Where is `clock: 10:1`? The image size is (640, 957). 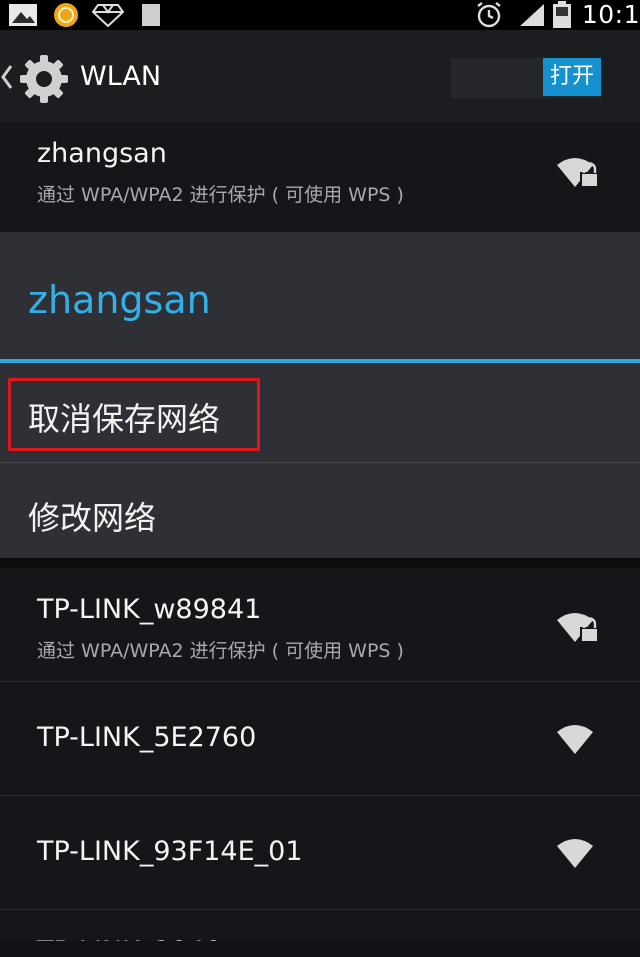
clock: 10:1 is located at coordinates (610, 14).